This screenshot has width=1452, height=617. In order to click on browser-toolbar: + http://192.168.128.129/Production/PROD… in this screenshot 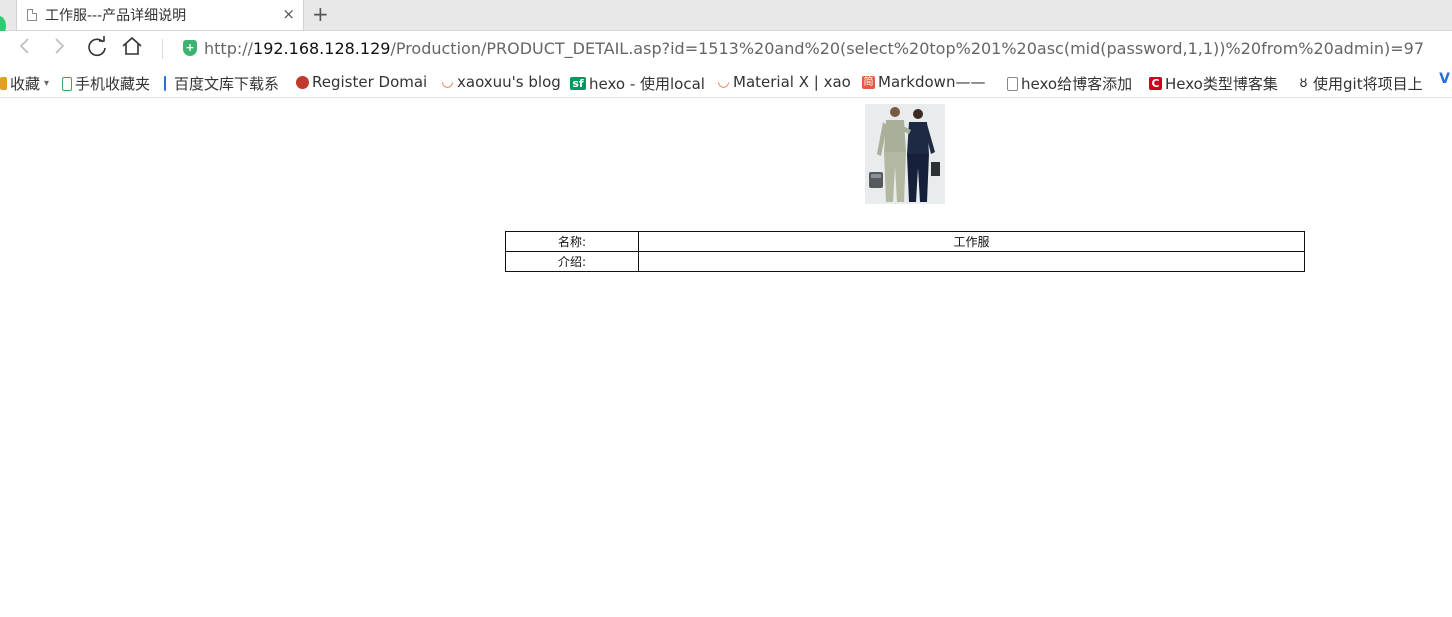, I will do `click(726, 49)`.